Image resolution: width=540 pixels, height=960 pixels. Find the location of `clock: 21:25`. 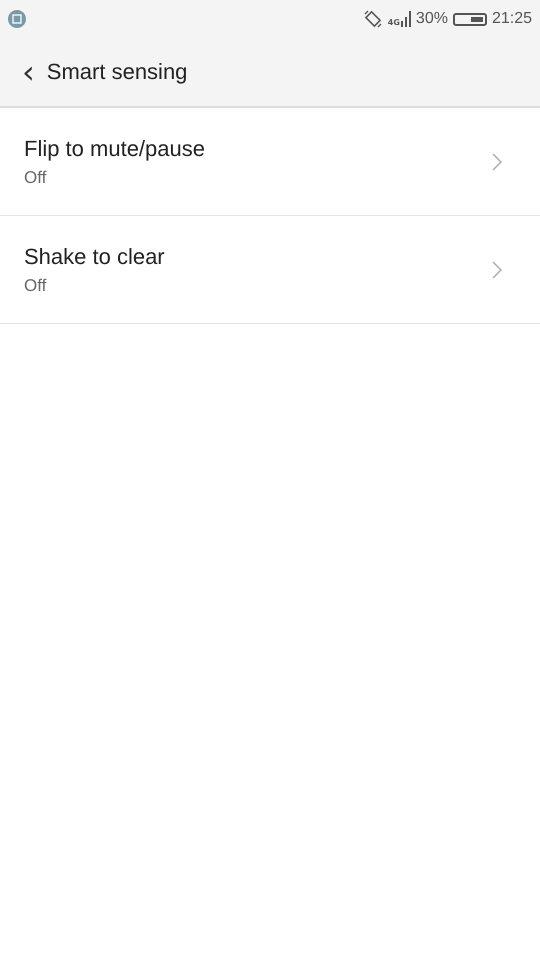

clock: 21:25 is located at coordinates (512, 19).